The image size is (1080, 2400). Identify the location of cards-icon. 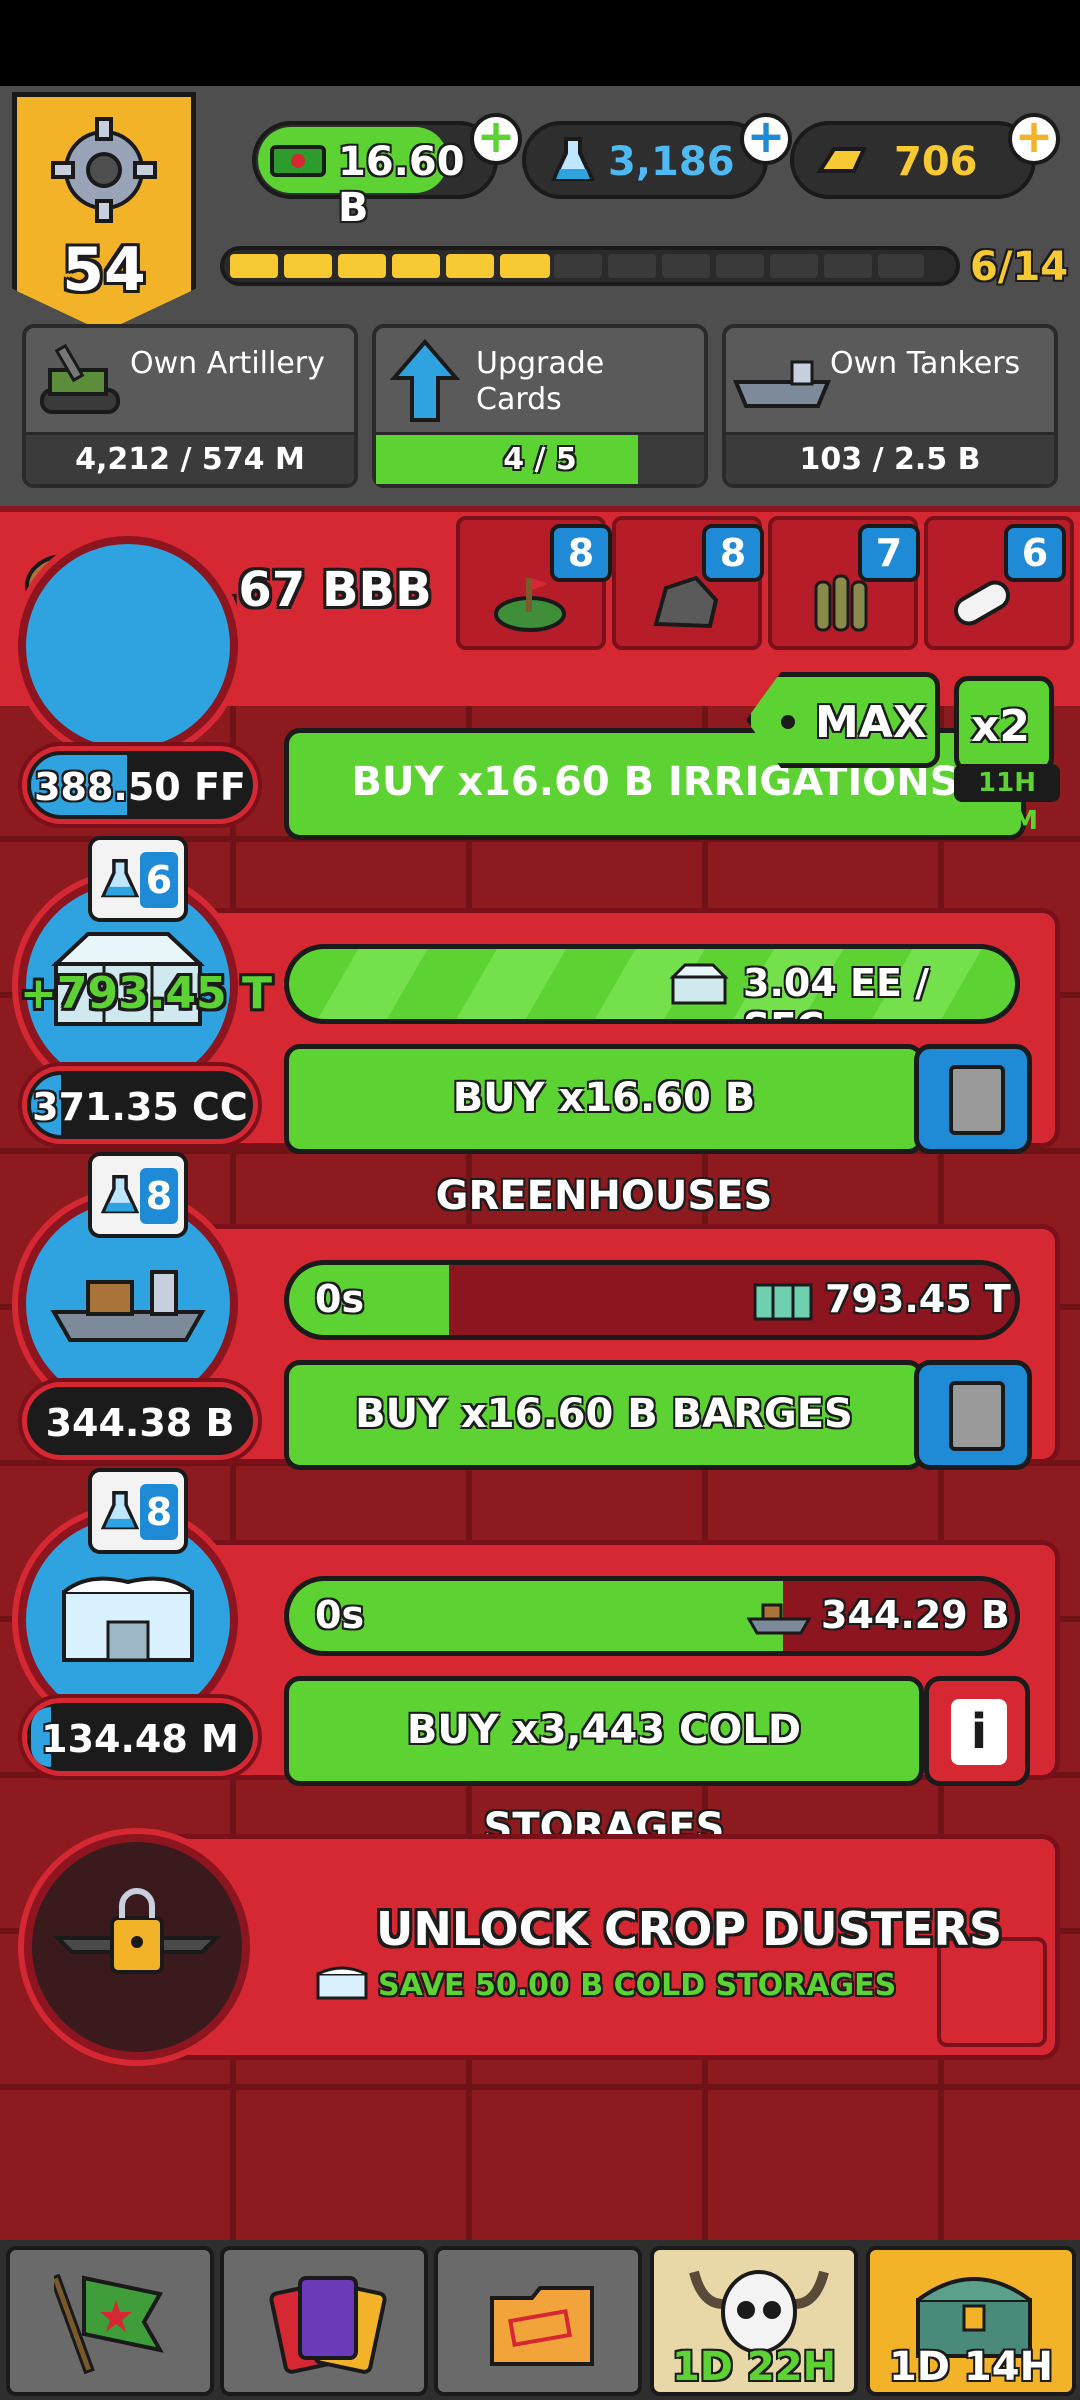
(328, 2325).